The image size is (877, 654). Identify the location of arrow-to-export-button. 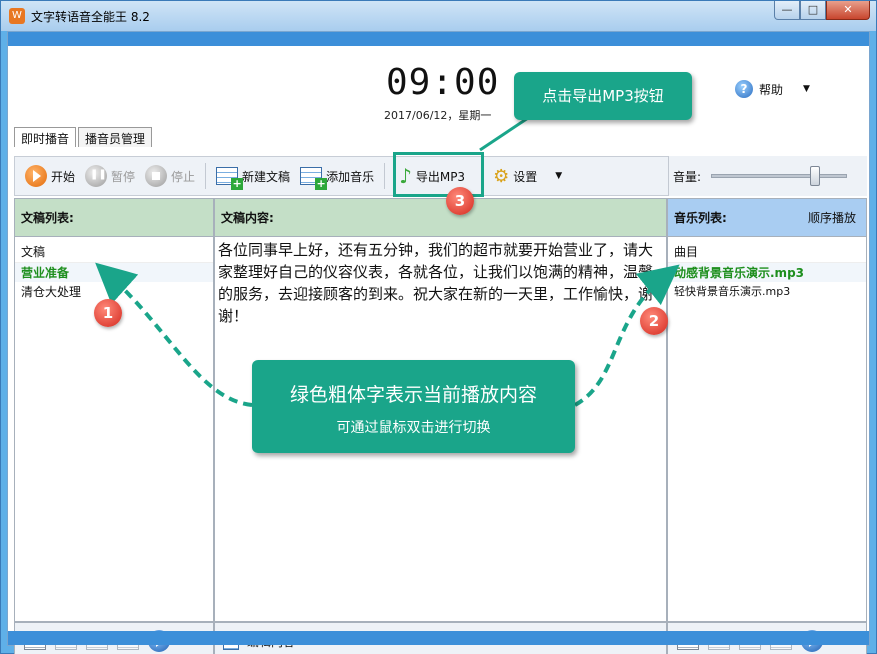
(504, 134).